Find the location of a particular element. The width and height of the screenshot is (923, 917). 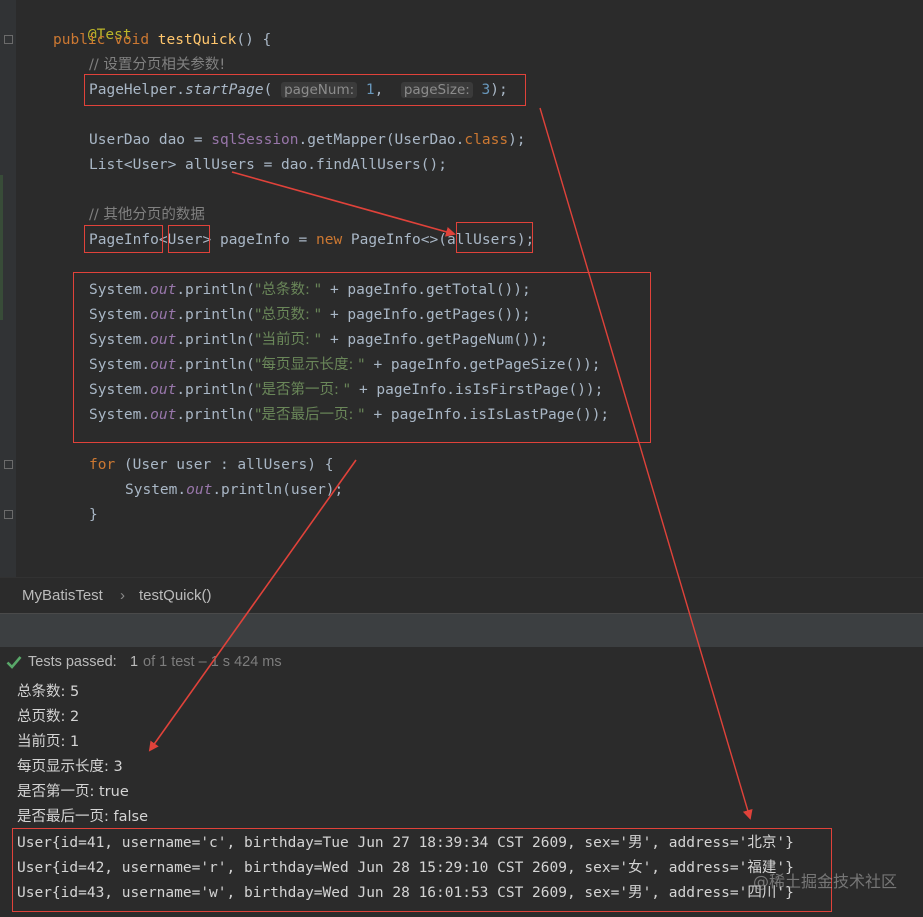

code-text: (User user : allUsers) { is located at coordinates (224, 465).